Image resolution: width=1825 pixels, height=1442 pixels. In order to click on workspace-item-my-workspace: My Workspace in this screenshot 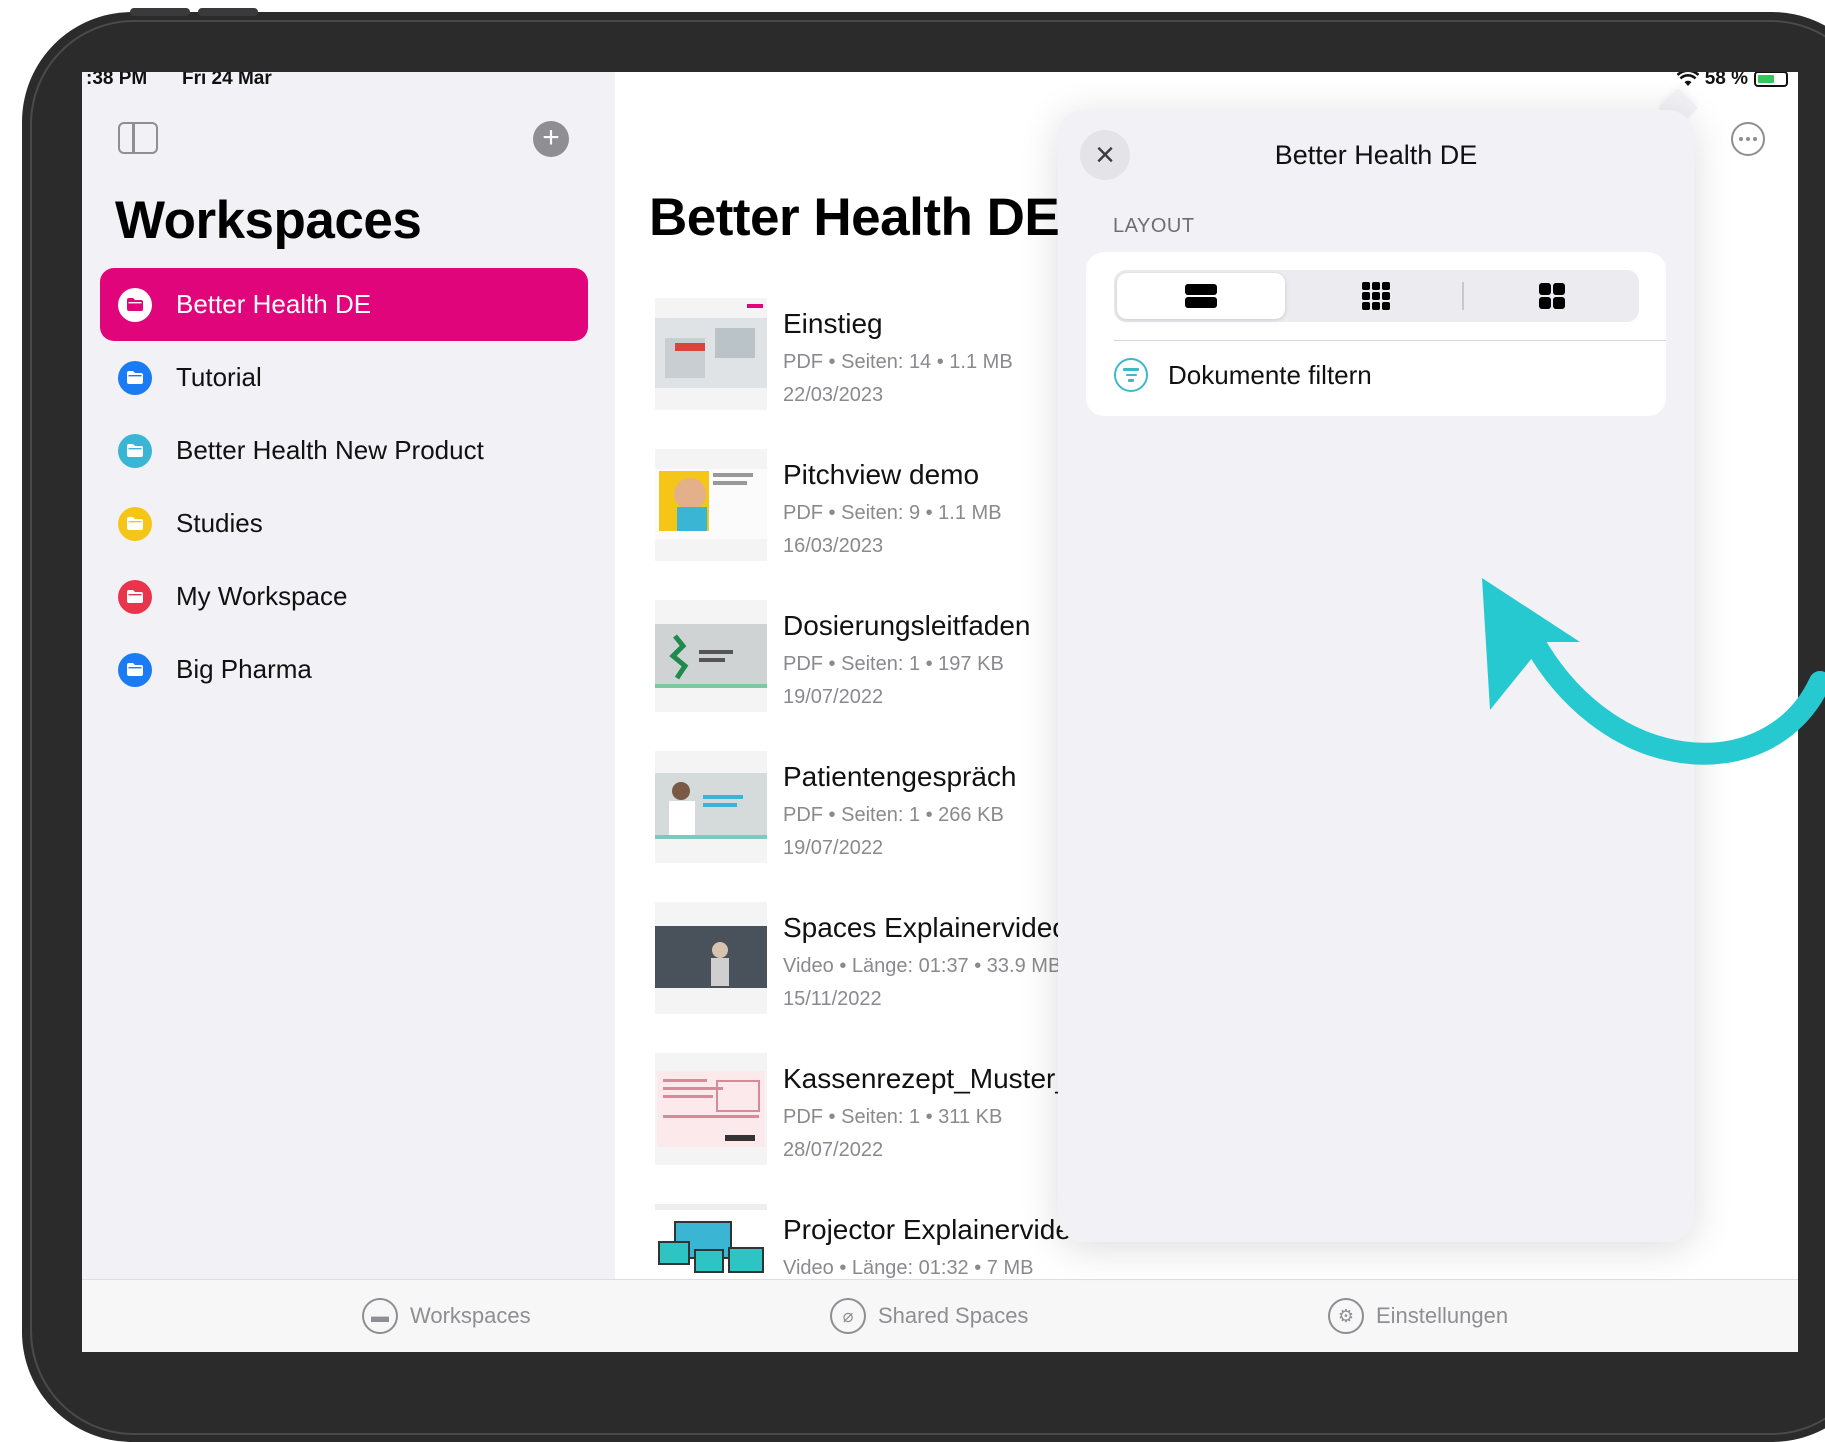, I will do `click(344, 596)`.